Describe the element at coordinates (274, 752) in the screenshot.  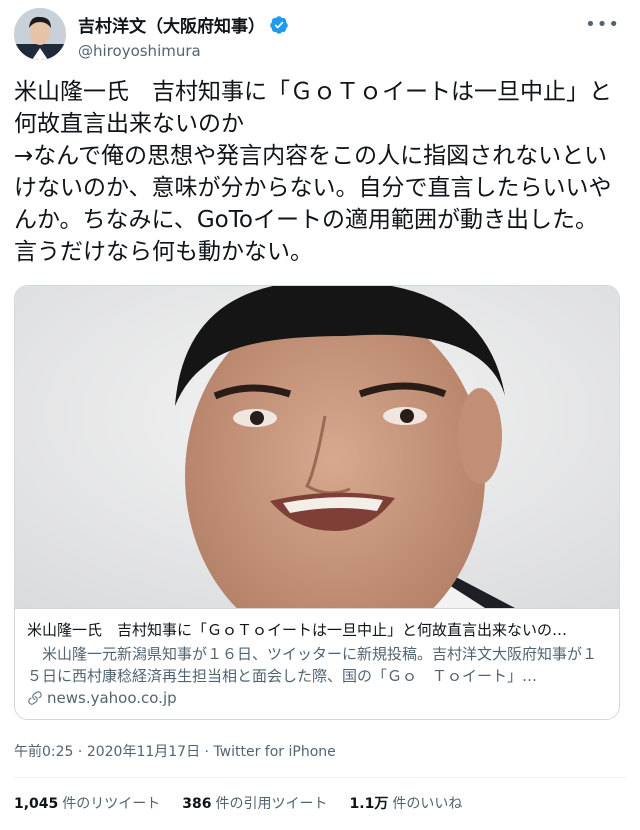
I see `tweet-source: Twitter for iPhone` at that location.